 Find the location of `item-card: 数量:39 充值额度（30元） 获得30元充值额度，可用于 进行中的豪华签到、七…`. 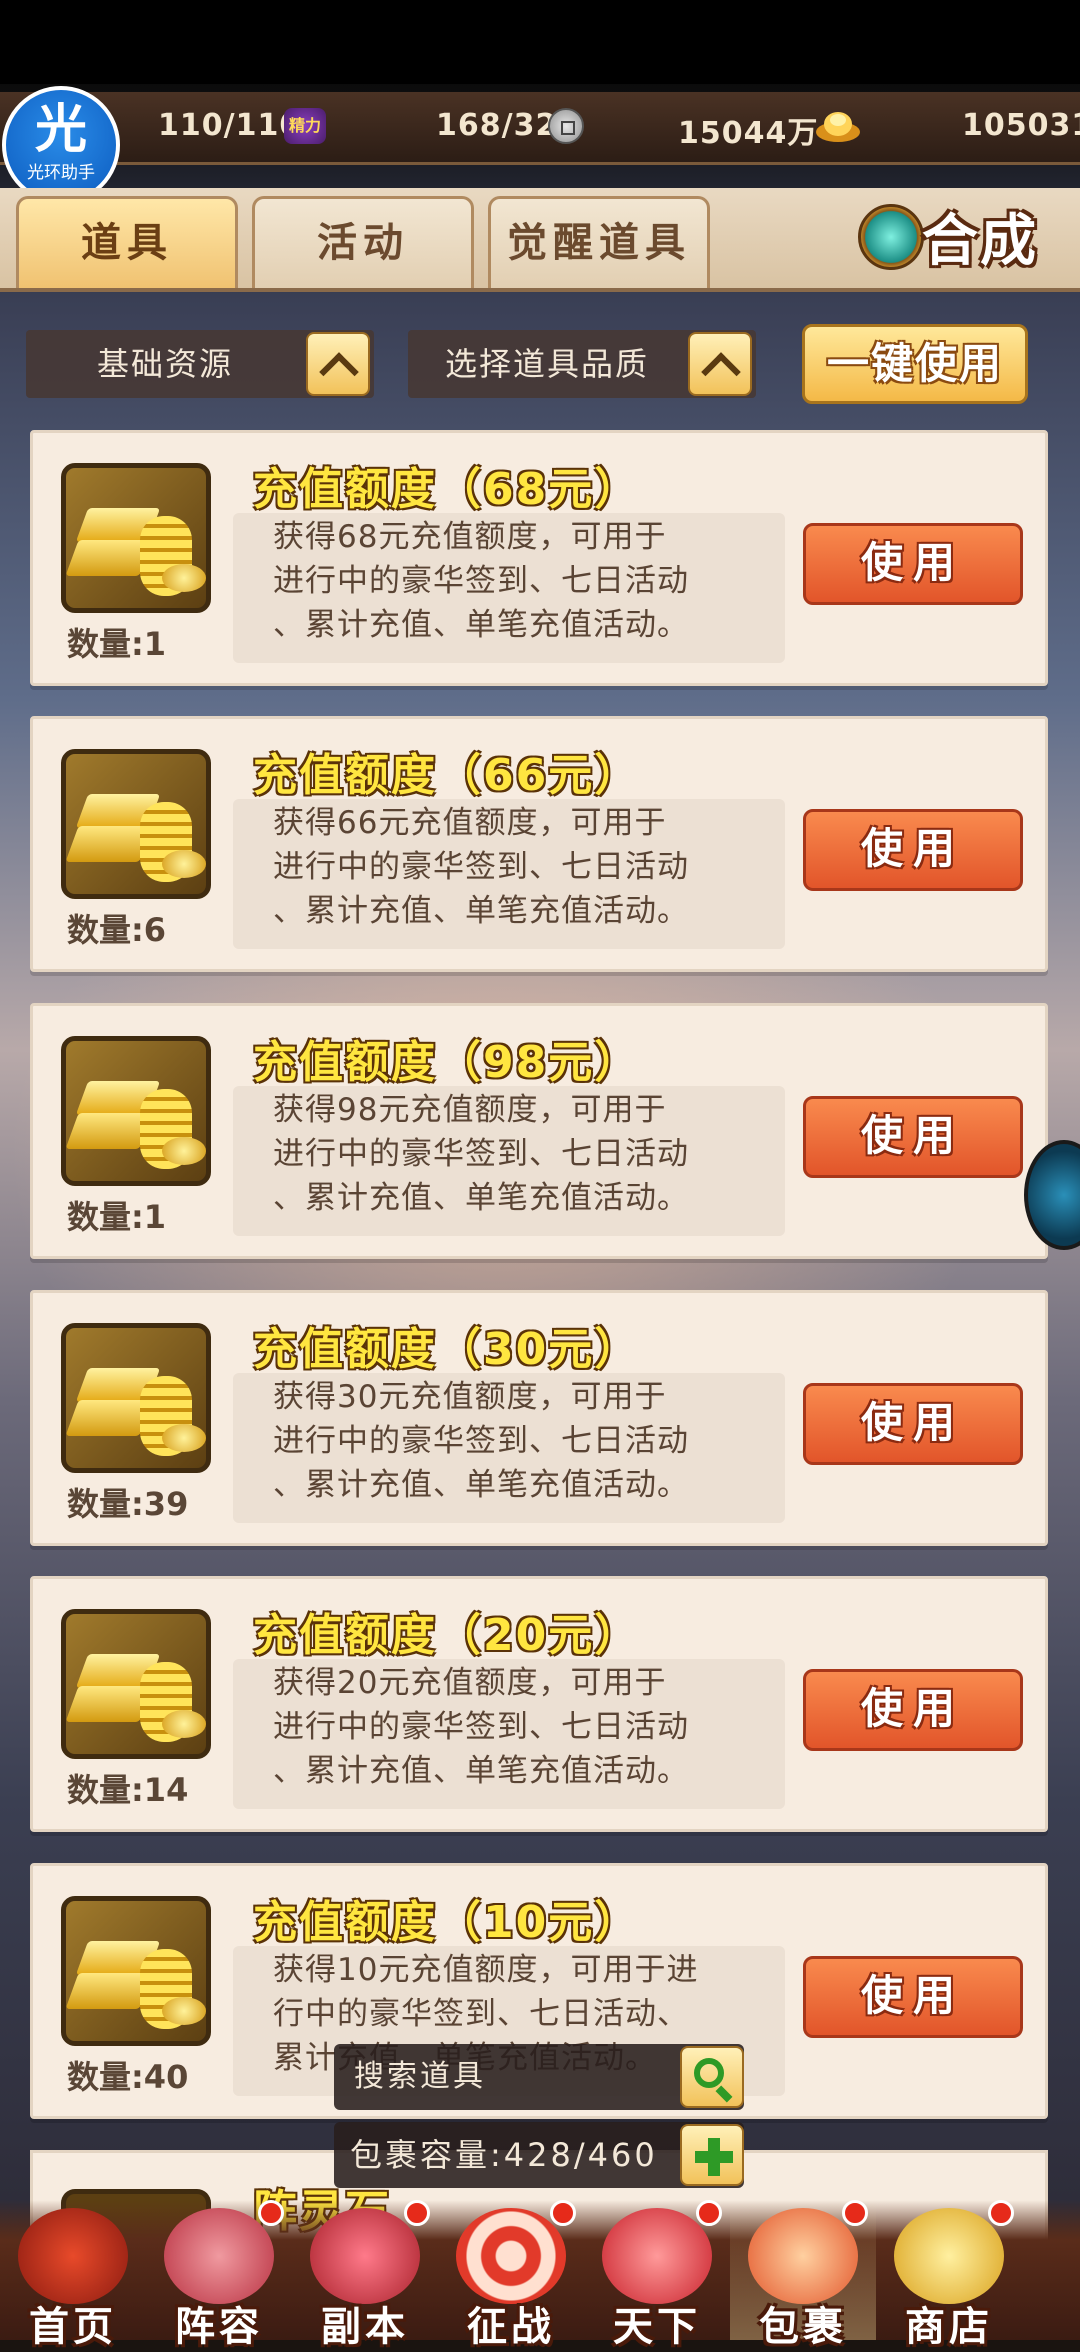

item-card: 数量:39 充值额度（30元） 获得30元充值额度，可用于 进行中的豪华签到、七… is located at coordinates (539, 1418).